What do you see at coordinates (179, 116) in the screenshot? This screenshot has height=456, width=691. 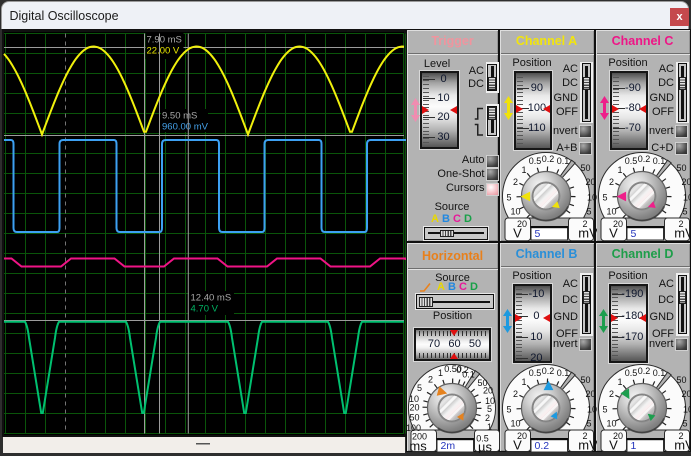 I see `svg-text: 9.50 mS` at bounding box center [179, 116].